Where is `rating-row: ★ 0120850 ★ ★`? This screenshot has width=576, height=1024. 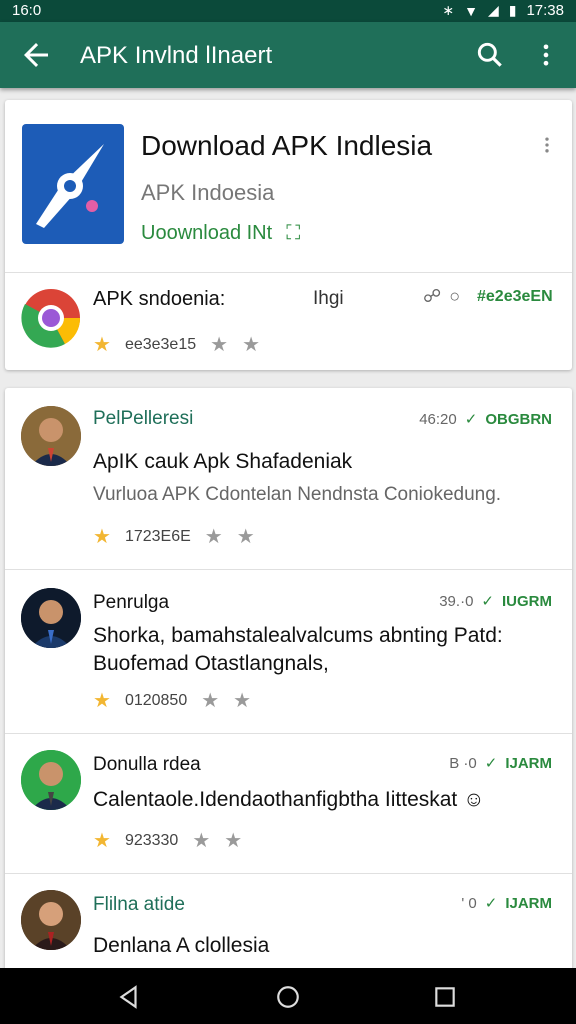 rating-row: ★ 0120850 ★ ★ is located at coordinates (172, 700).